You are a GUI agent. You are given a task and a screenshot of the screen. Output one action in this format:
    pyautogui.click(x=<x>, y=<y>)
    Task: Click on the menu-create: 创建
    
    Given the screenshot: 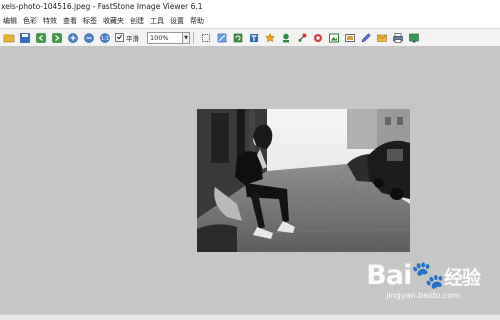 What is the action you would take?
    pyautogui.click(x=137, y=21)
    